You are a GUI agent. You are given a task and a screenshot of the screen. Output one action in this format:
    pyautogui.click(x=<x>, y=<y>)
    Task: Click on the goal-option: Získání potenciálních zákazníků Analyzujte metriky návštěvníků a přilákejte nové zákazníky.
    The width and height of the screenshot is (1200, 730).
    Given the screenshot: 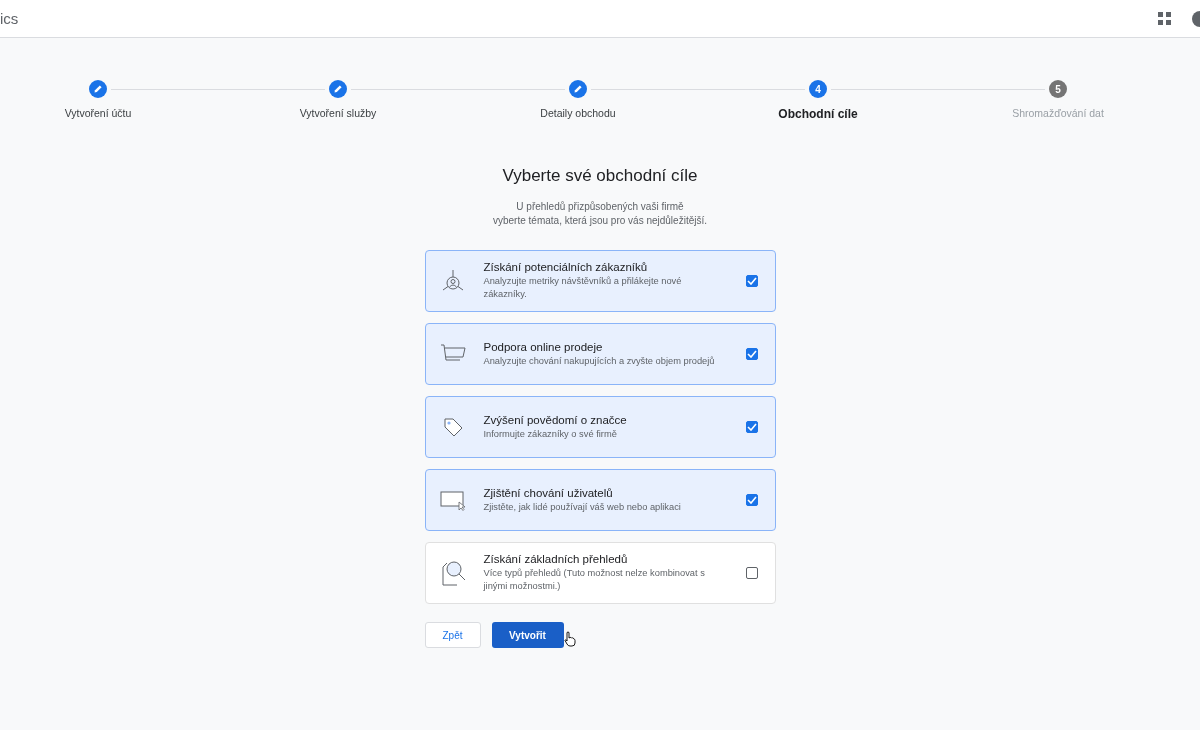 What is the action you would take?
    pyautogui.click(x=600, y=281)
    